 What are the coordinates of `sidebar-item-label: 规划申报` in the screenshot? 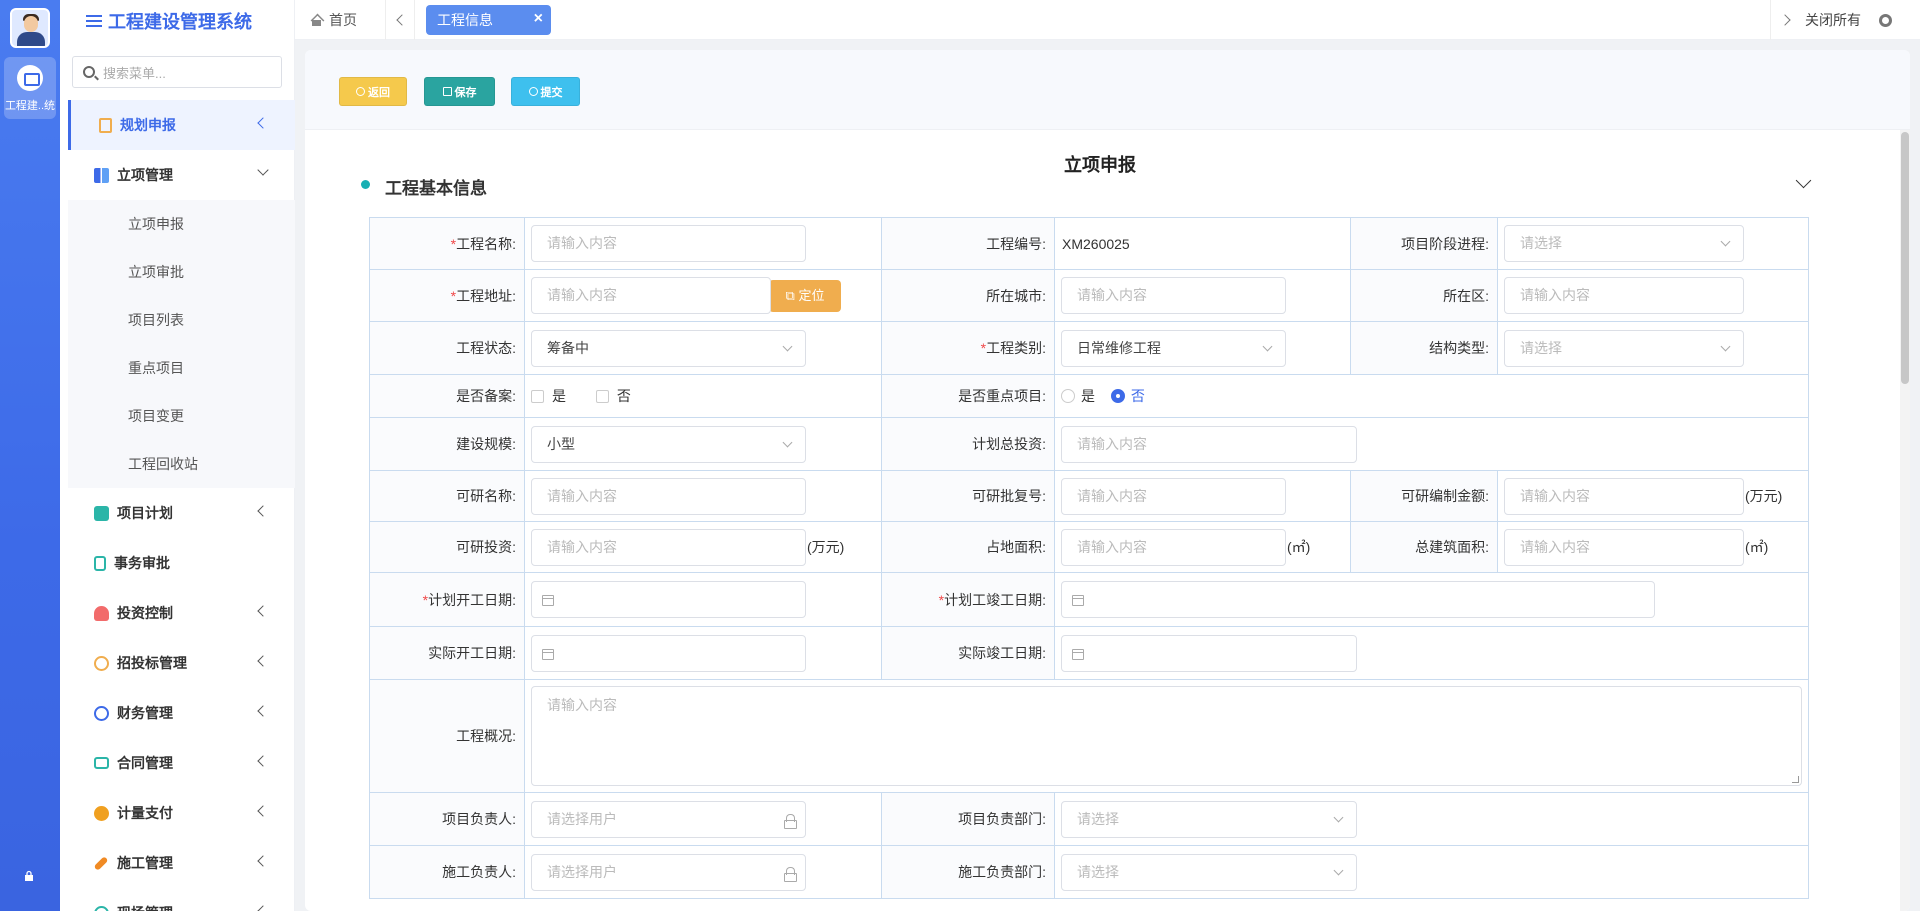 It's located at (148, 125).